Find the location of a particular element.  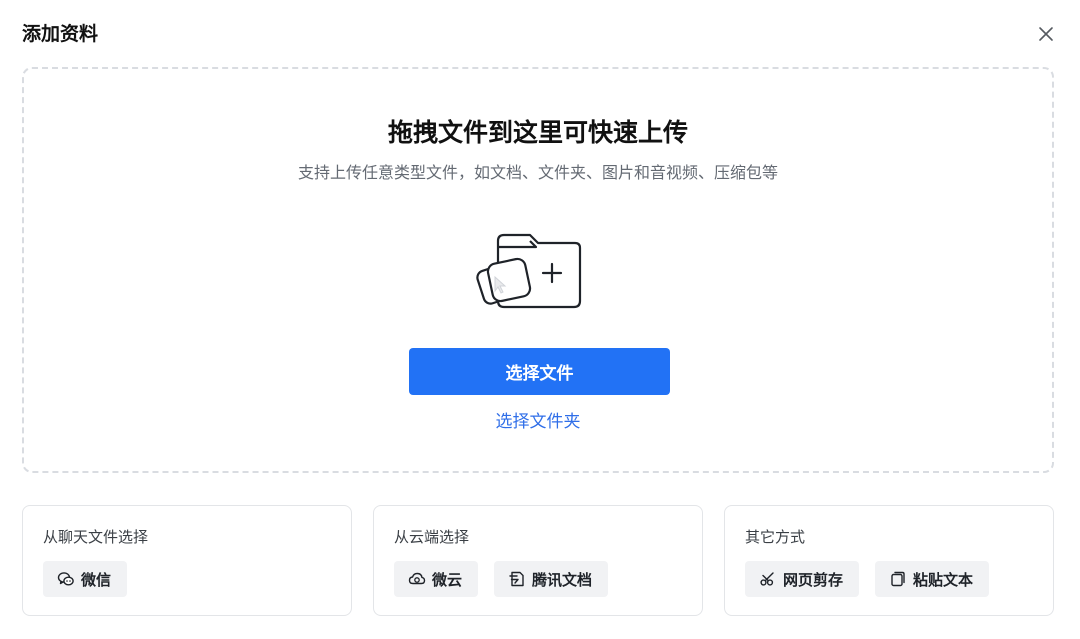

tencent-docs-icon is located at coordinates (516, 579).